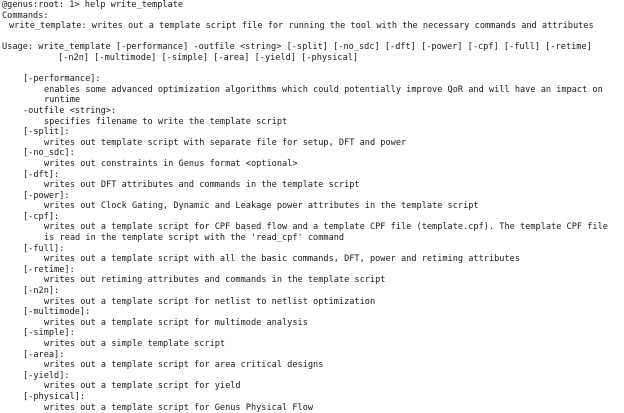  What do you see at coordinates (62, 100) in the screenshot?
I see `option-description: runtime` at bounding box center [62, 100].